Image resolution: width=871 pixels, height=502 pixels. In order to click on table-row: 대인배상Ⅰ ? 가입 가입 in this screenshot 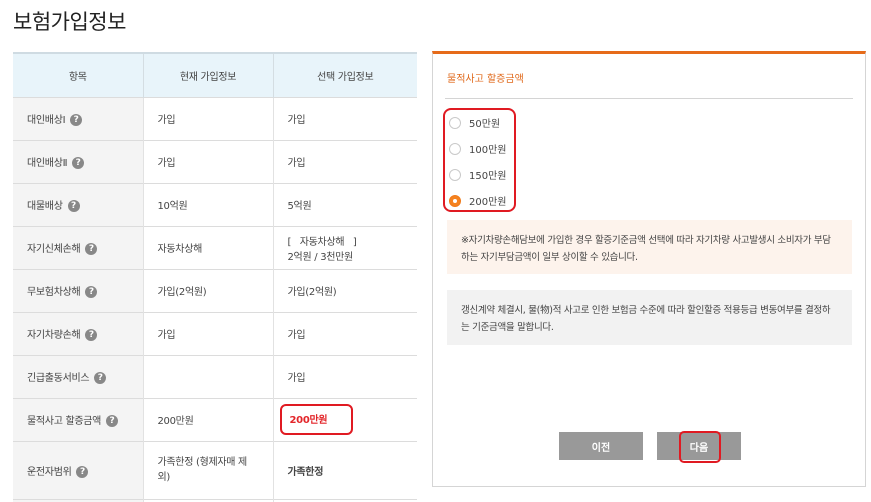, I will do `click(215, 118)`.